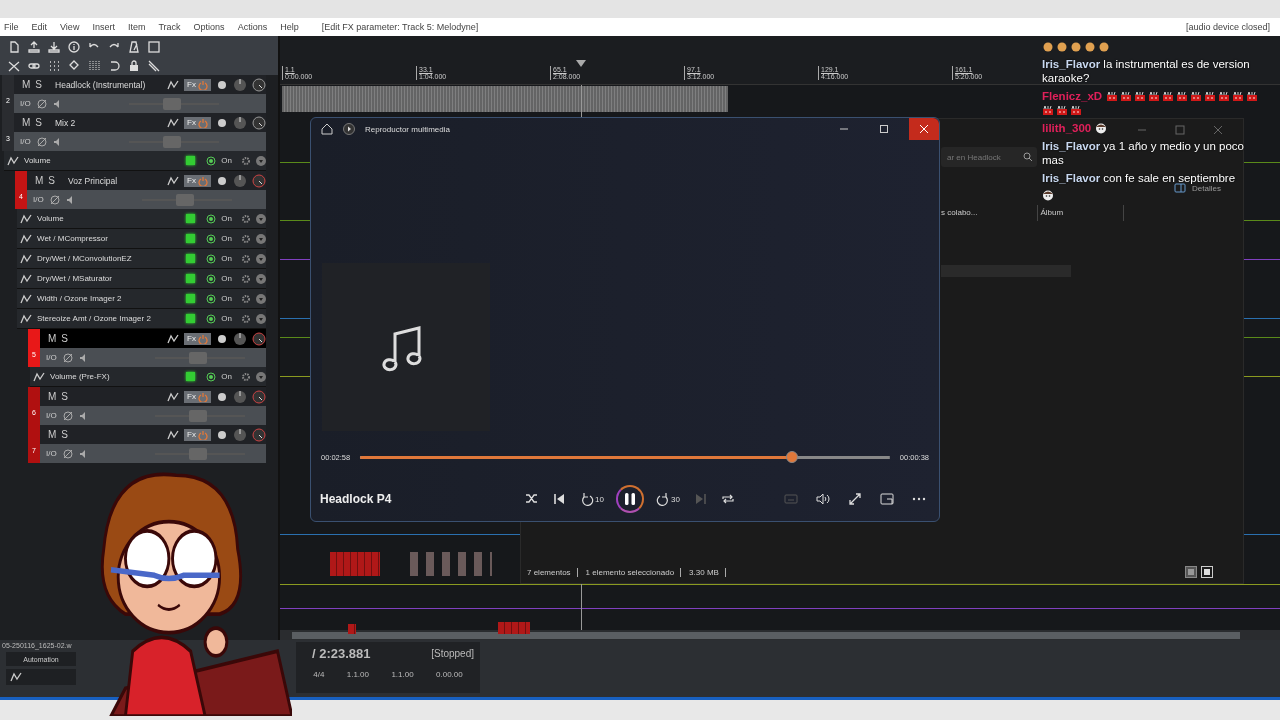 This screenshot has height=720, width=1280. What do you see at coordinates (451, 564) in the screenshot?
I see `midi-item` at bounding box center [451, 564].